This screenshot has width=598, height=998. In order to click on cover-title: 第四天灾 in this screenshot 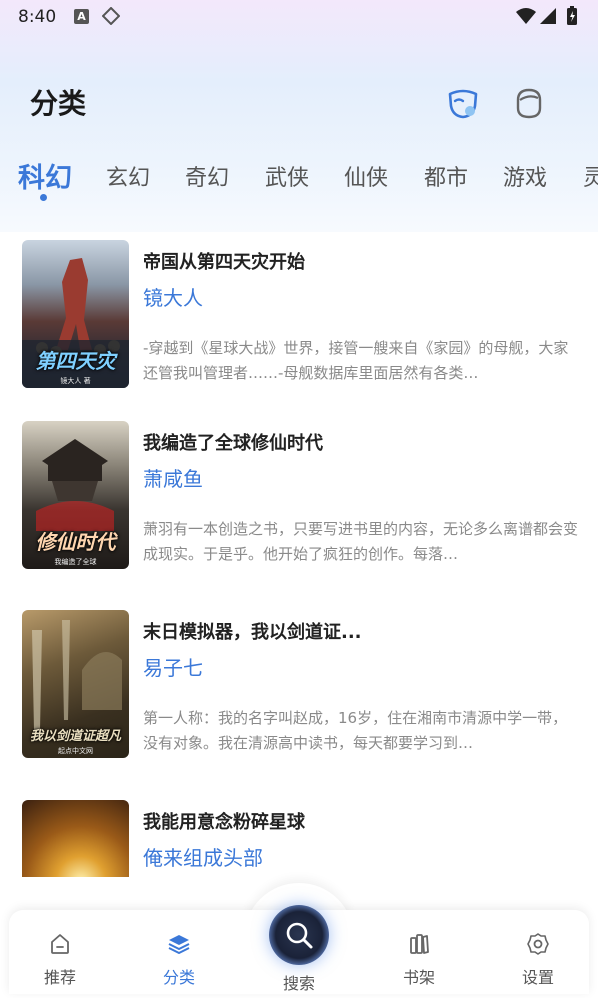, I will do `click(75, 361)`.